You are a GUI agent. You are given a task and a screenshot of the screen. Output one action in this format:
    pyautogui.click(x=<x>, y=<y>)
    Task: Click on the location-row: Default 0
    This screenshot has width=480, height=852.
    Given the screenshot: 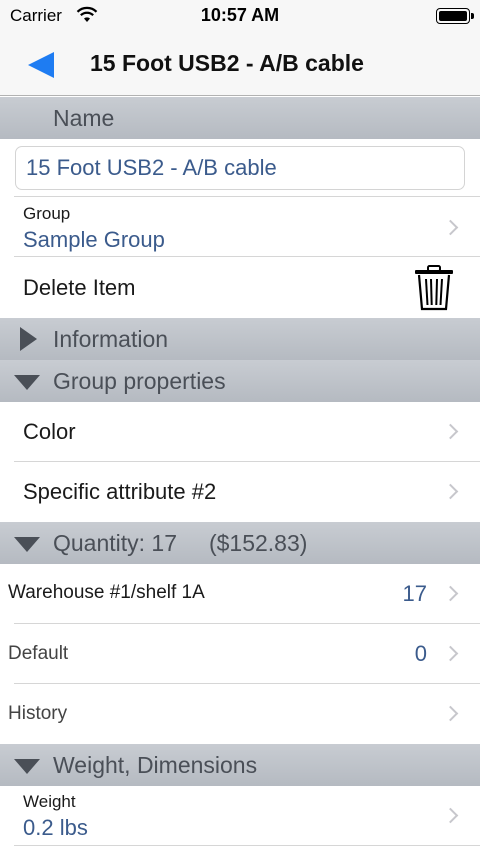 What is the action you would take?
    pyautogui.click(x=240, y=654)
    